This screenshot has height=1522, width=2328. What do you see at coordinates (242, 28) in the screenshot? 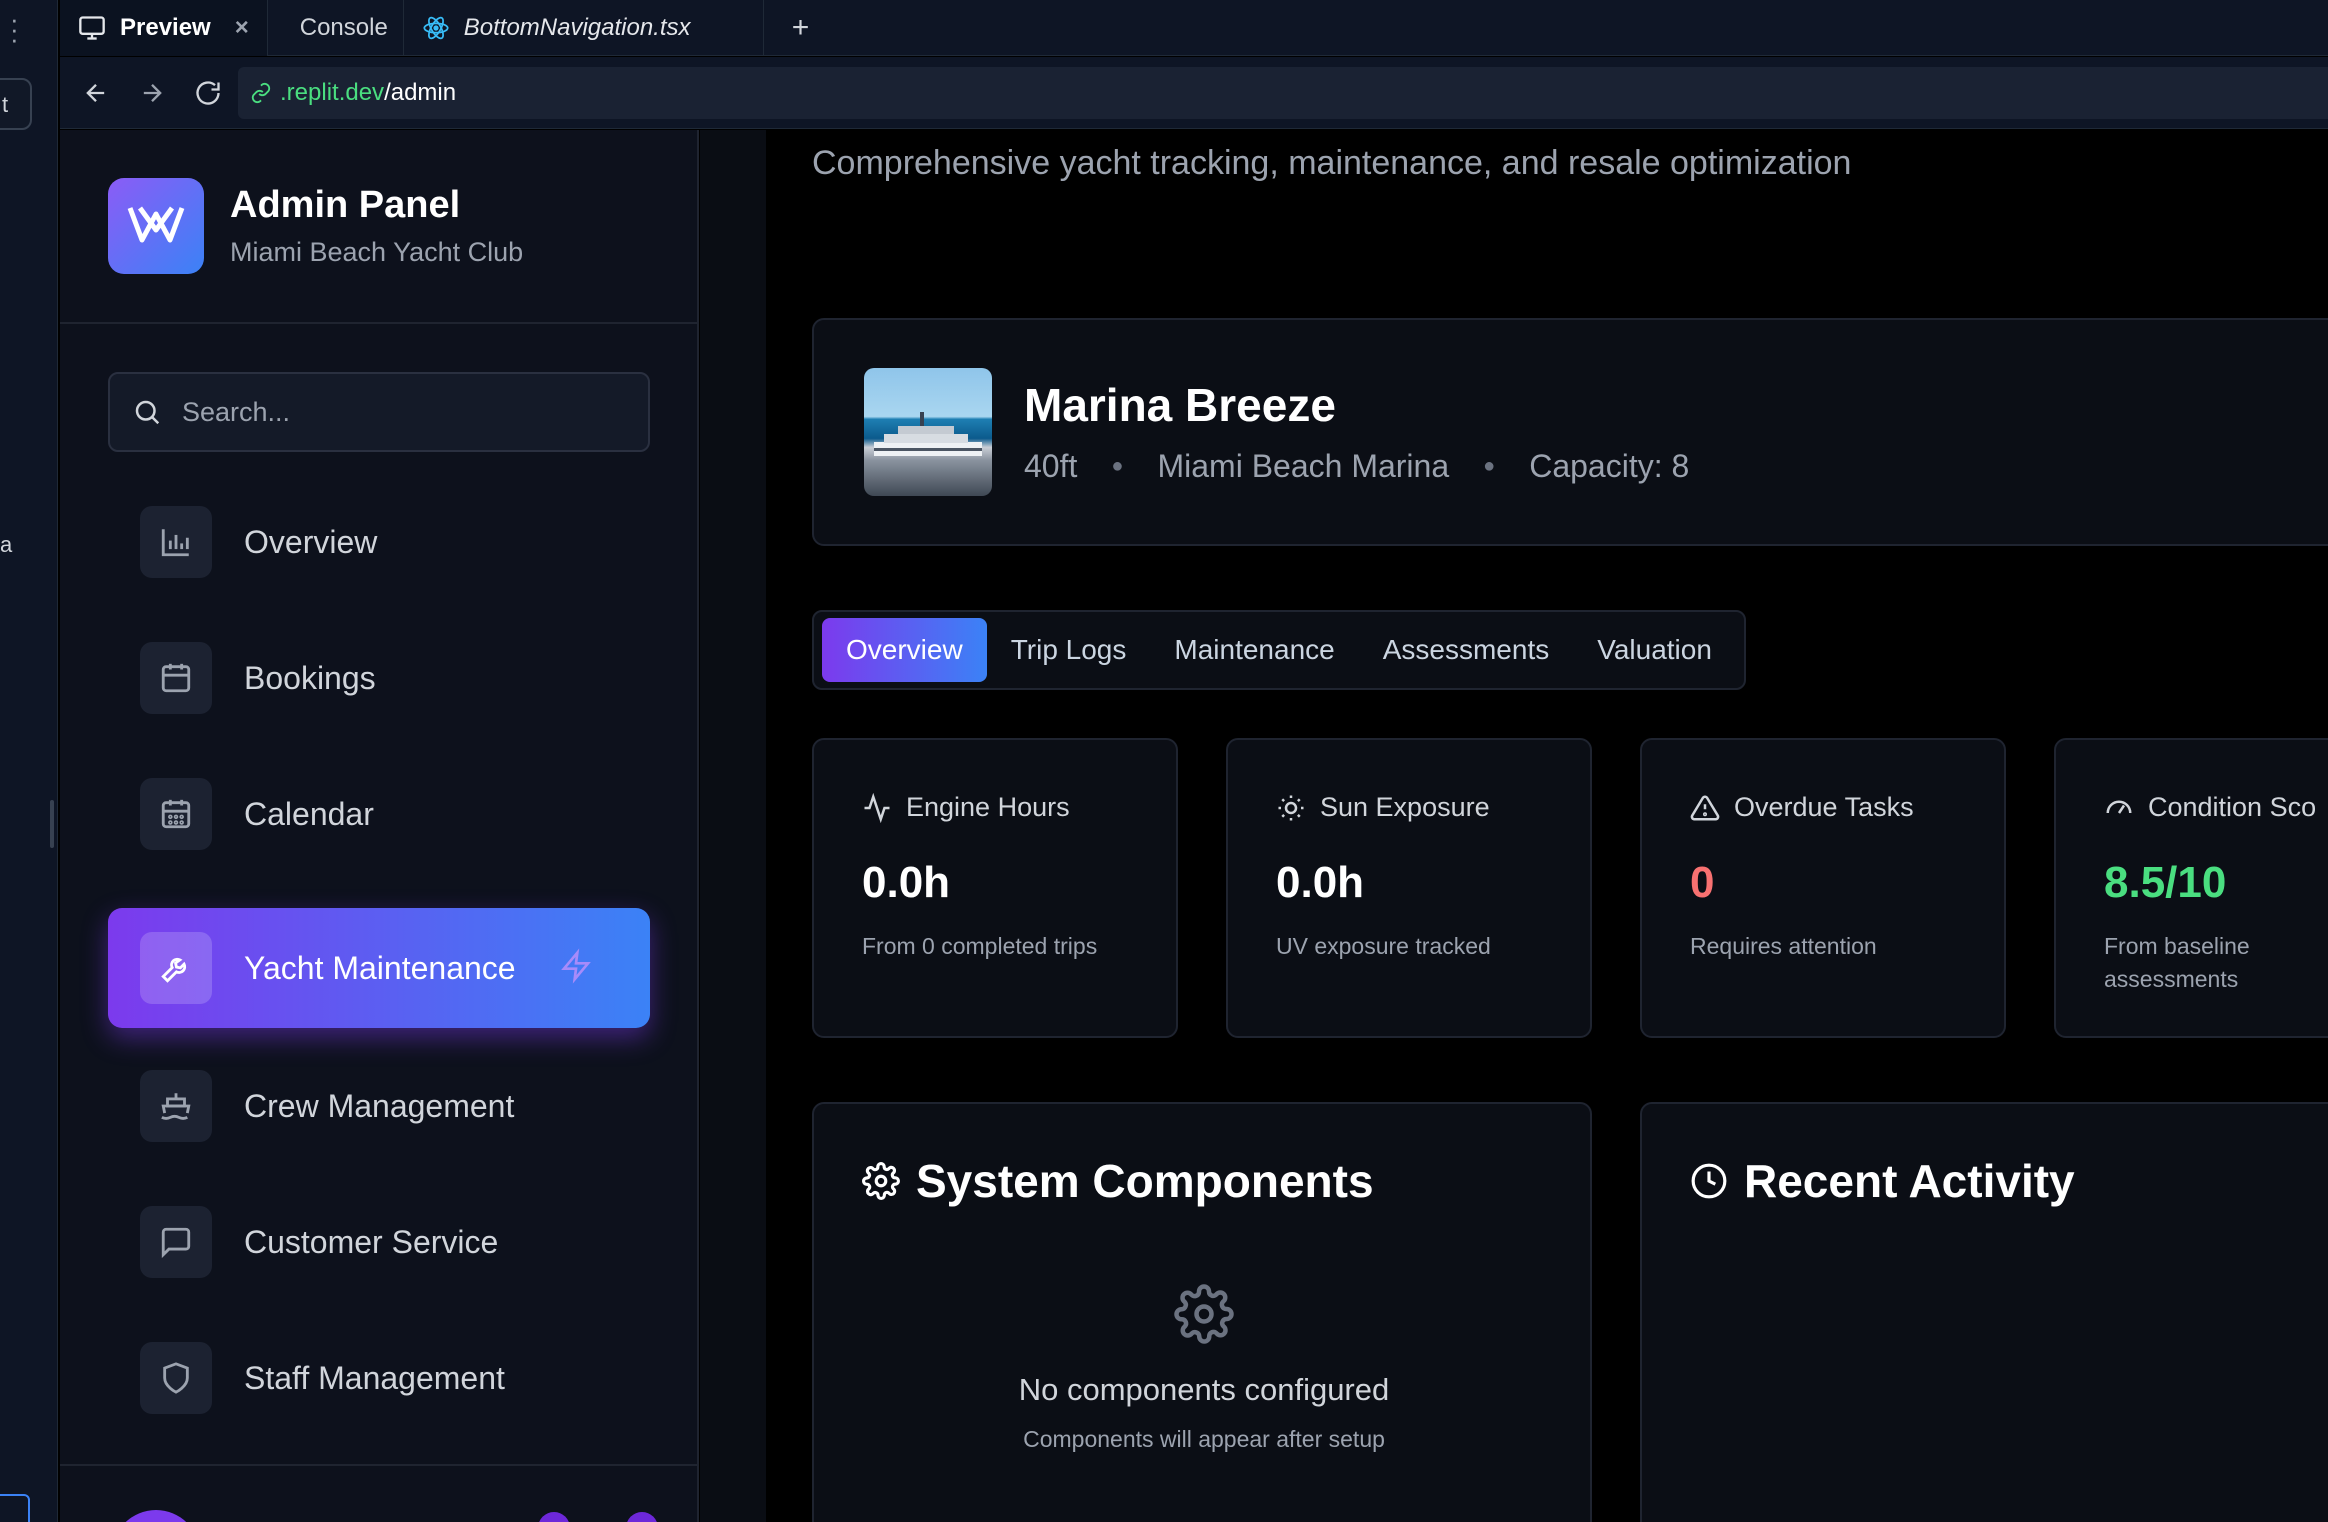
I see `close-icon: ×` at bounding box center [242, 28].